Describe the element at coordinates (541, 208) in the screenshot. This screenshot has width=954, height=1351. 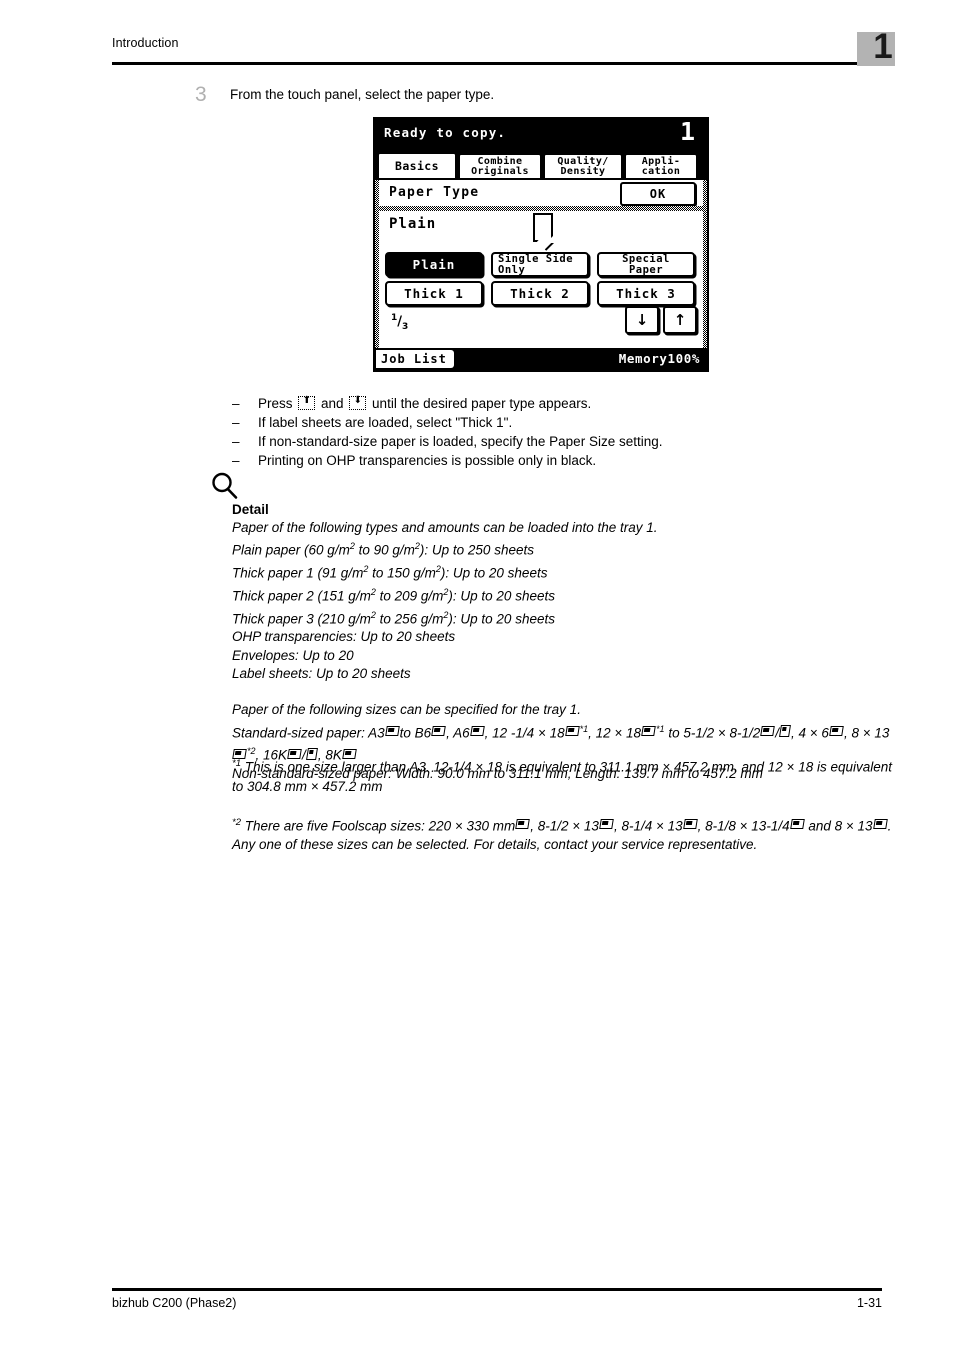
I see `lcd-hatched-divider` at that location.